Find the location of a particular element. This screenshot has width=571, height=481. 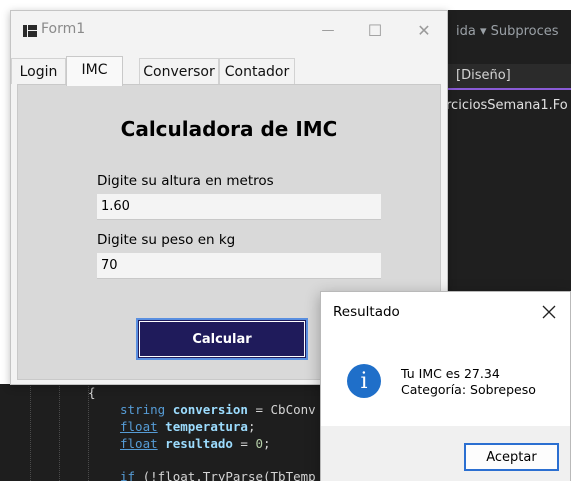

tab-login: Login is located at coordinates (38, 71).